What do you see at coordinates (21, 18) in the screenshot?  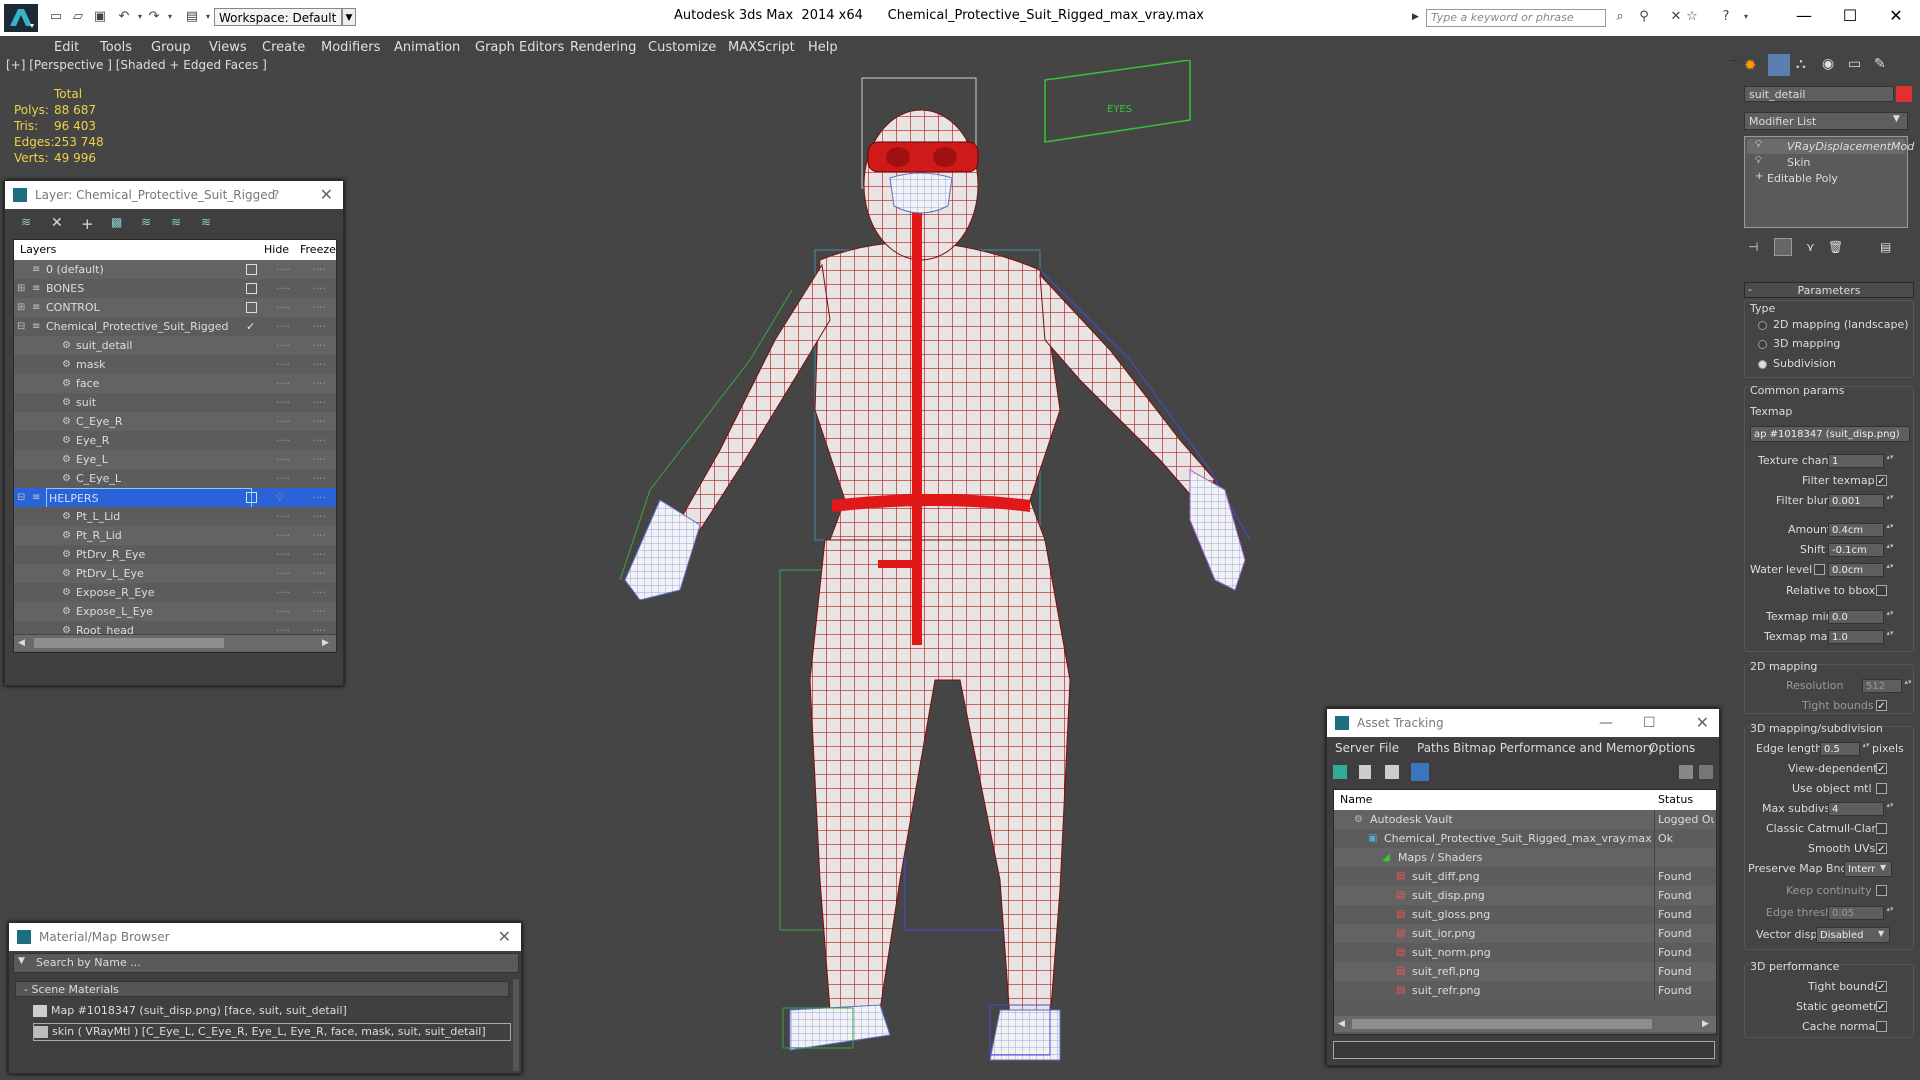 I see `app-logo-icon` at bounding box center [21, 18].